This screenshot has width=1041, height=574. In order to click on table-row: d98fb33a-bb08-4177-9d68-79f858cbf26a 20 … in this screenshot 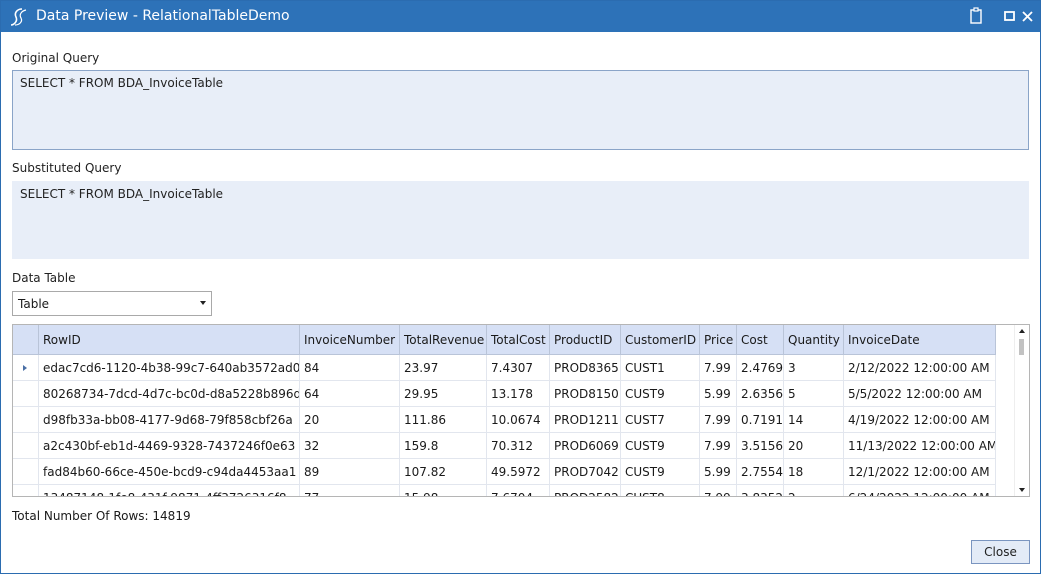, I will do `click(515, 420)`.